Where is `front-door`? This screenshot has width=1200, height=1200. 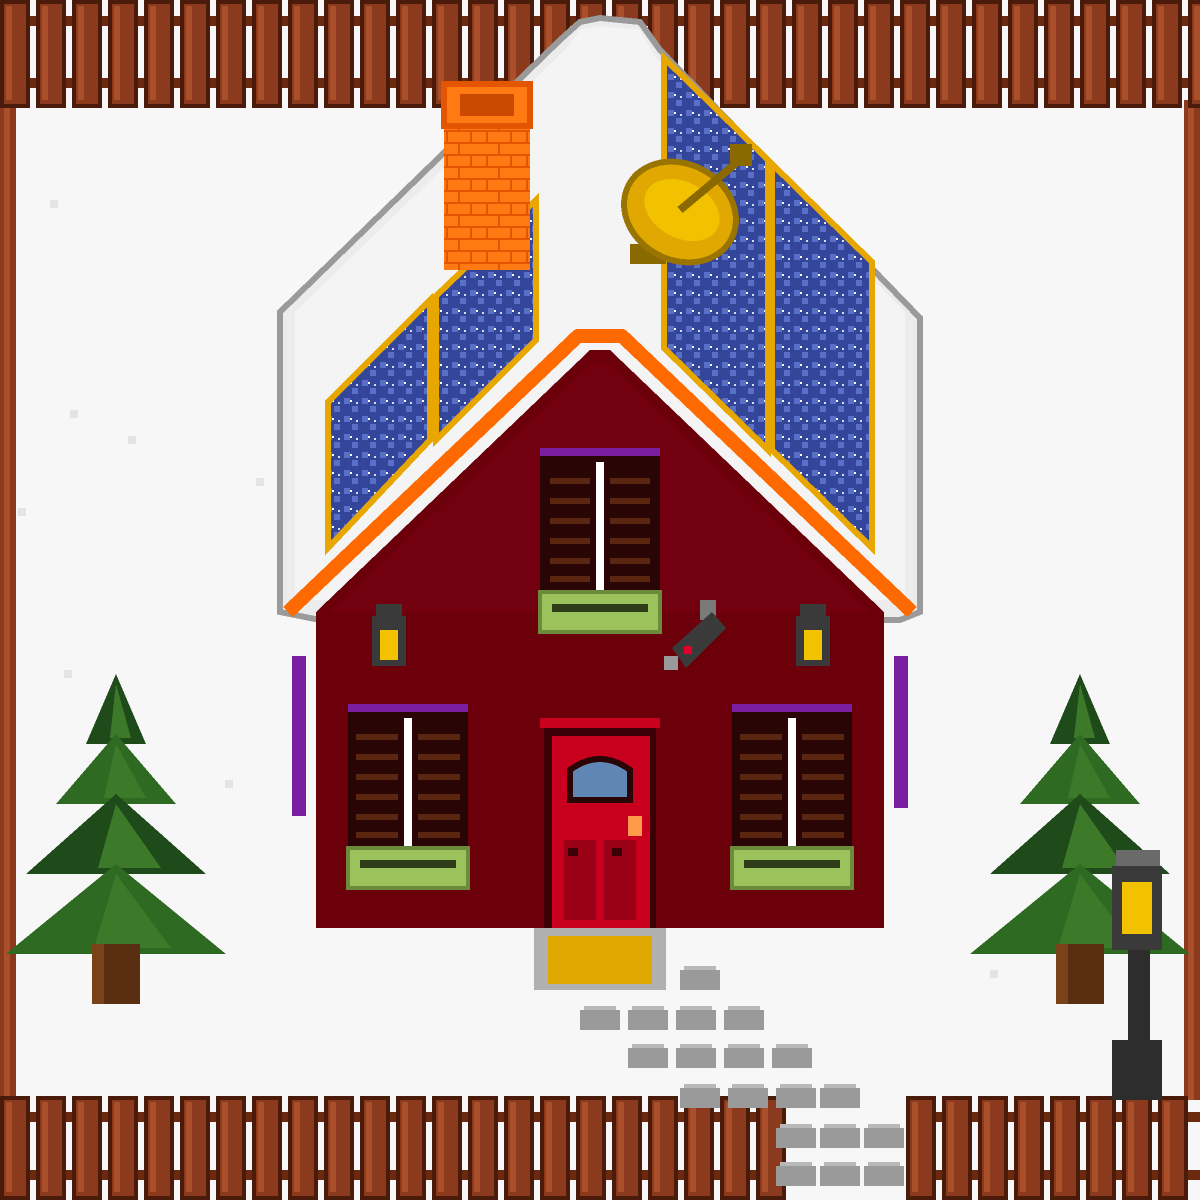
front-door is located at coordinates (600, 823).